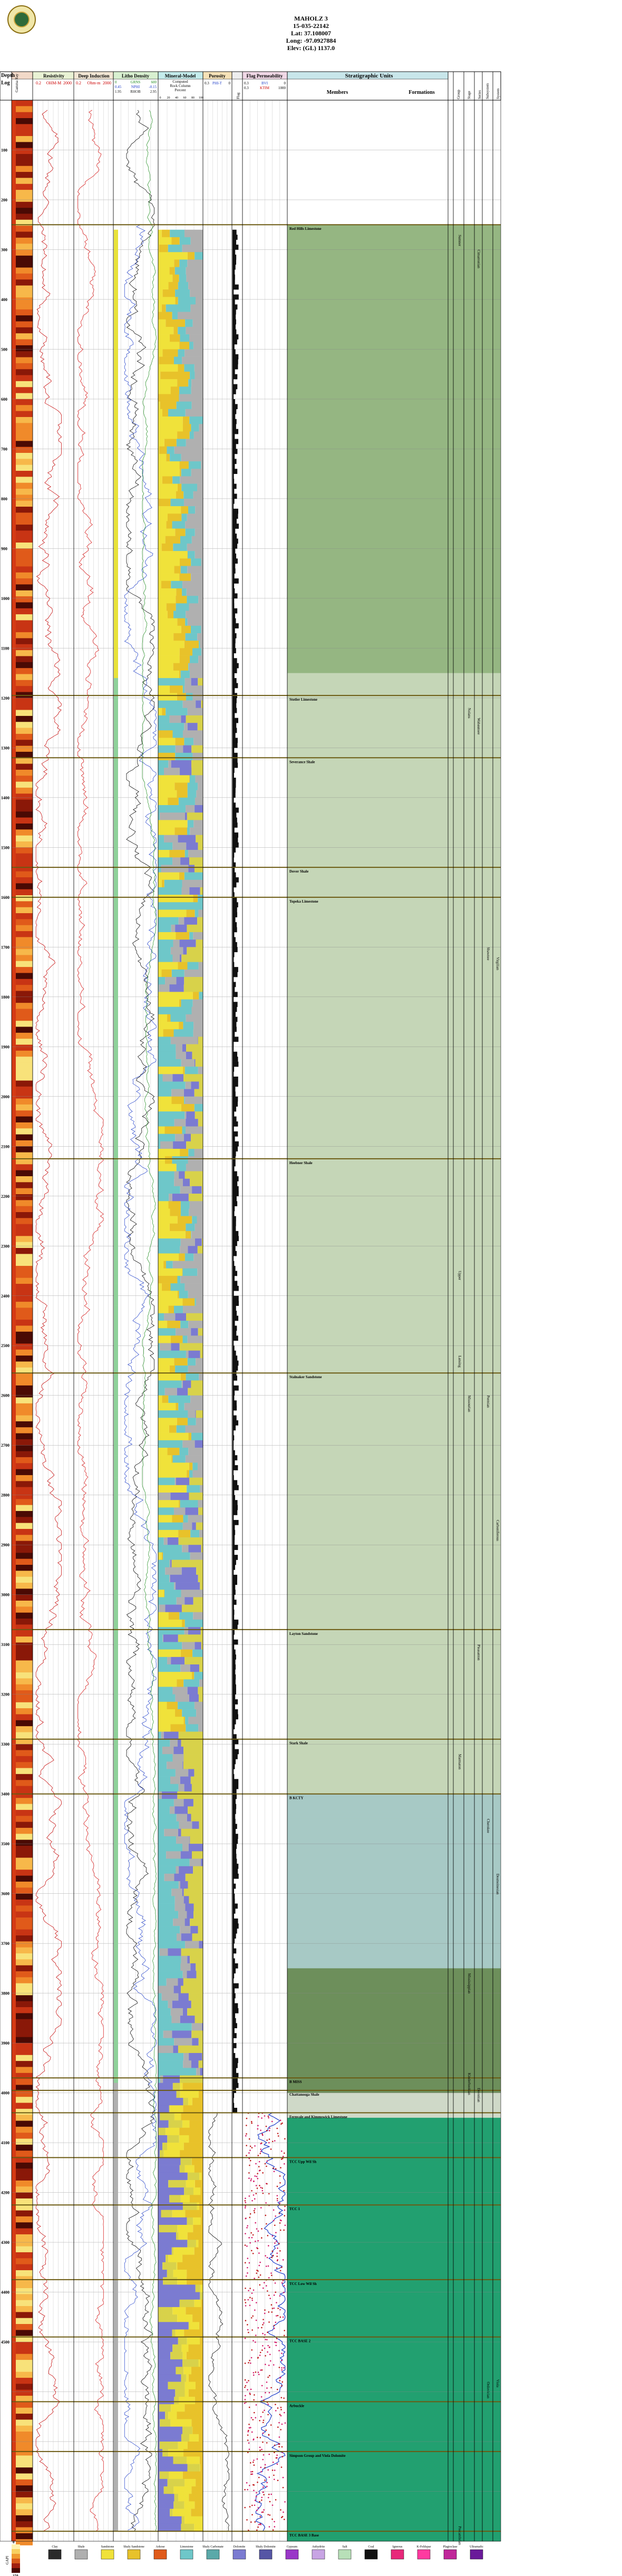  What do you see at coordinates (469, 95) in the screenshot?
I see `group-header: Stage` at bounding box center [469, 95].